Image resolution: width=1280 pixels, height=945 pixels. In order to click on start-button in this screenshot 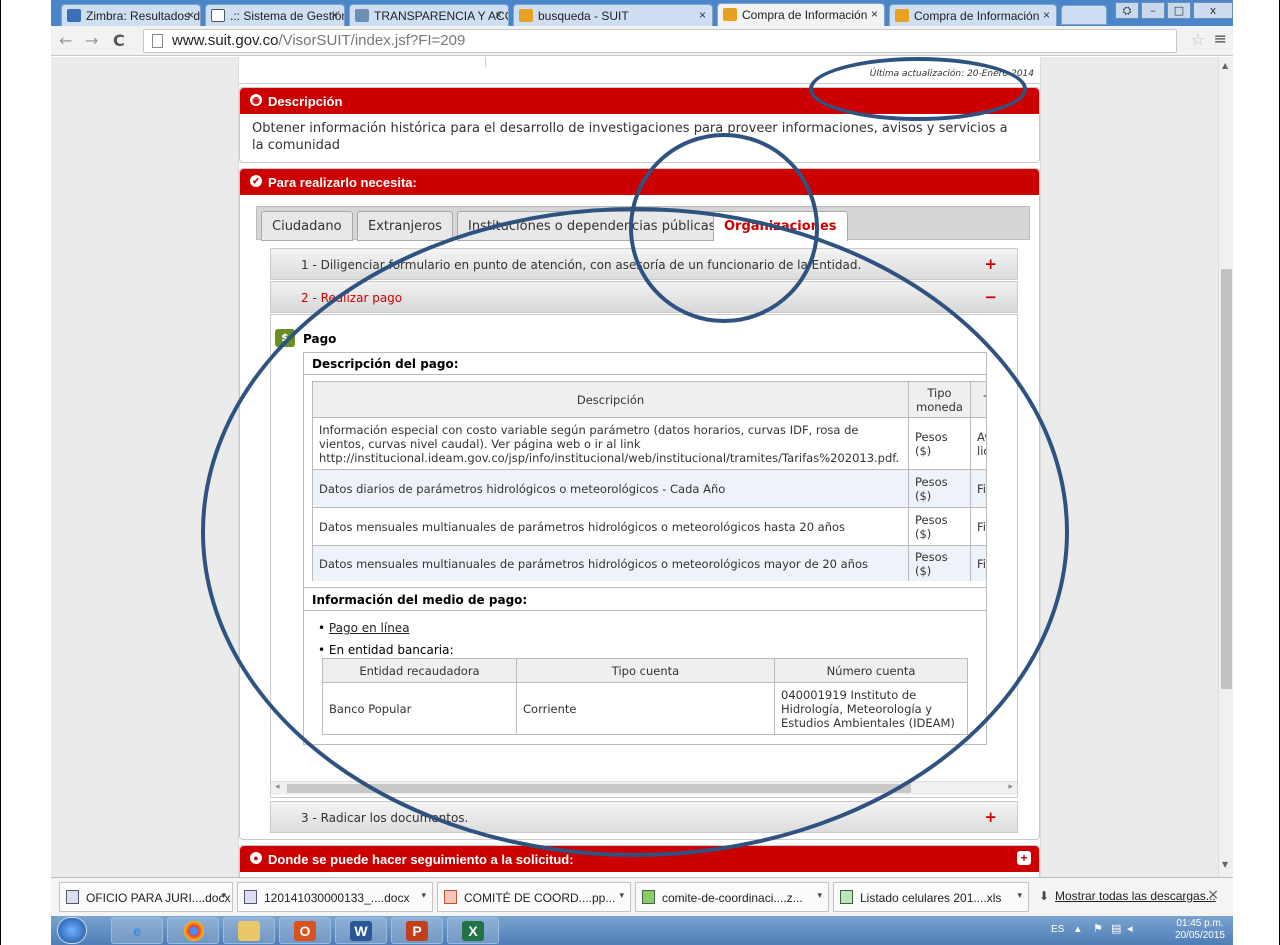, I will do `click(72, 930)`.